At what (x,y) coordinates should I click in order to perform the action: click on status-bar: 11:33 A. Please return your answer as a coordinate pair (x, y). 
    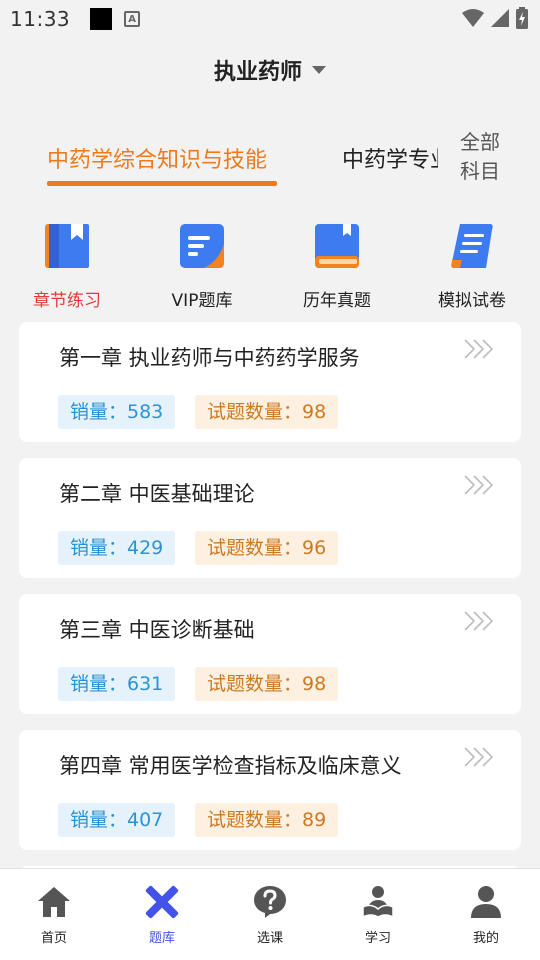
    Looking at the image, I should click on (270, 19).